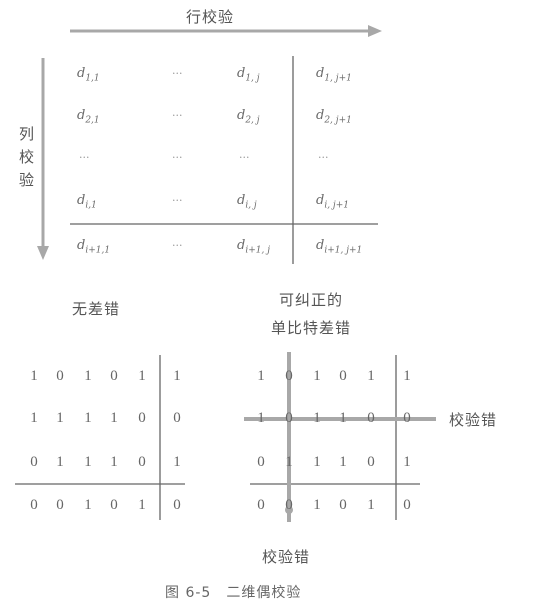 The height and width of the screenshot is (614, 544). Describe the element at coordinates (311, 300) in the screenshot. I see `correctable-title-line1: 可纠正的` at that location.